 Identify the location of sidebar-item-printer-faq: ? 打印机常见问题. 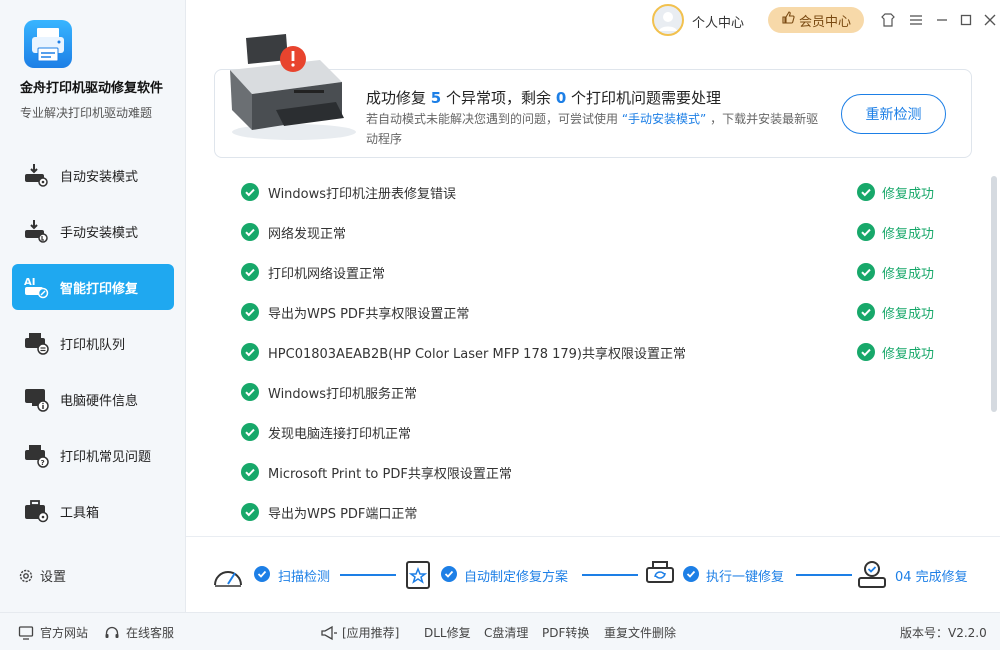
(93, 455).